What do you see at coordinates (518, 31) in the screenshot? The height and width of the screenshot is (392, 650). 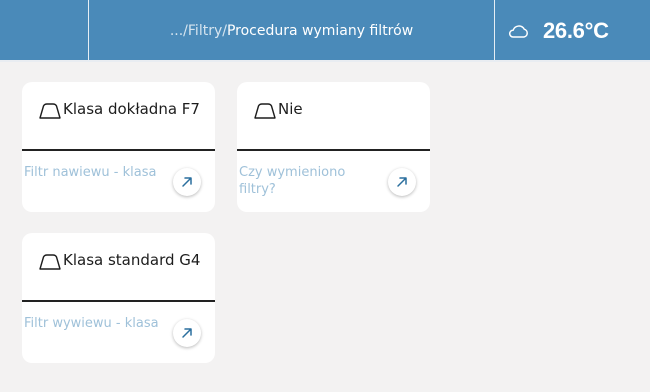 I see `cloud-icon` at bounding box center [518, 31].